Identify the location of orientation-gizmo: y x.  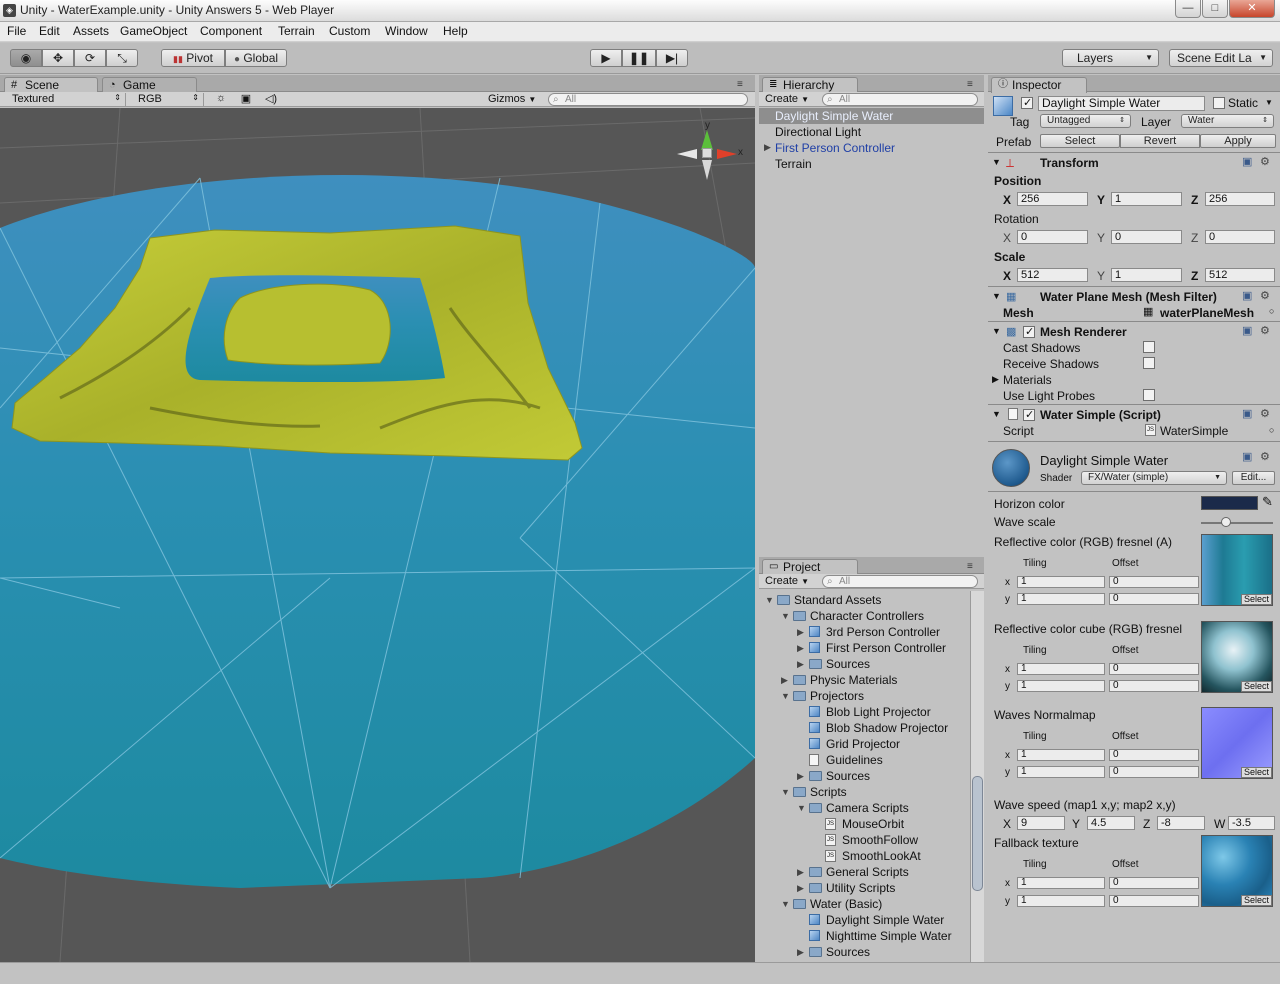
(711, 155).